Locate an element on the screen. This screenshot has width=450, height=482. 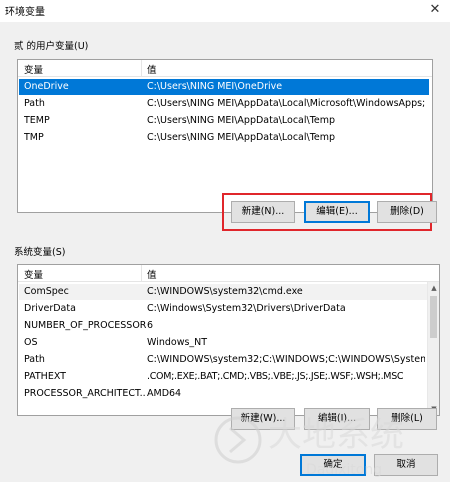
watermark-text-en: Dadixitong is located at coordinates (344, 470).